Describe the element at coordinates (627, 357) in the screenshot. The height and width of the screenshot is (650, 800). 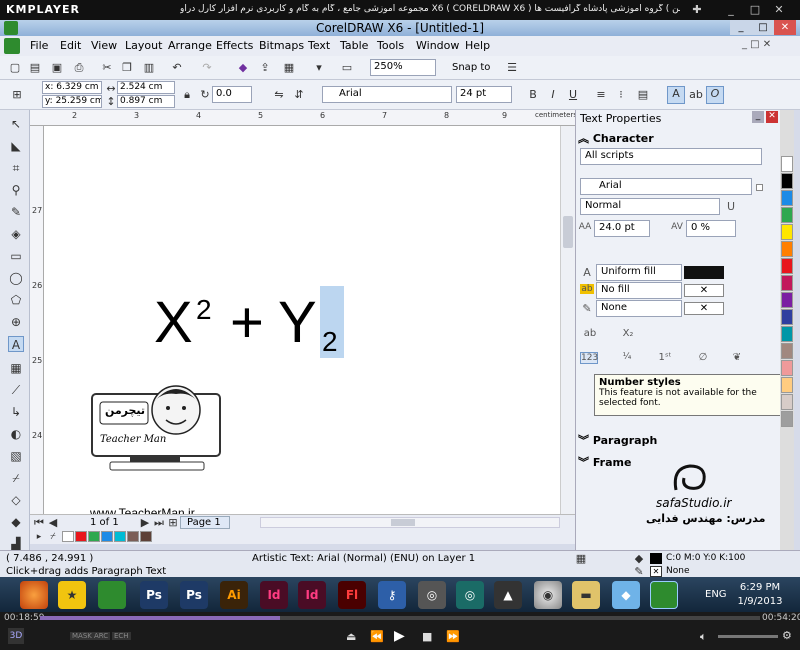
I see `fractions-icon: ¼` at that location.